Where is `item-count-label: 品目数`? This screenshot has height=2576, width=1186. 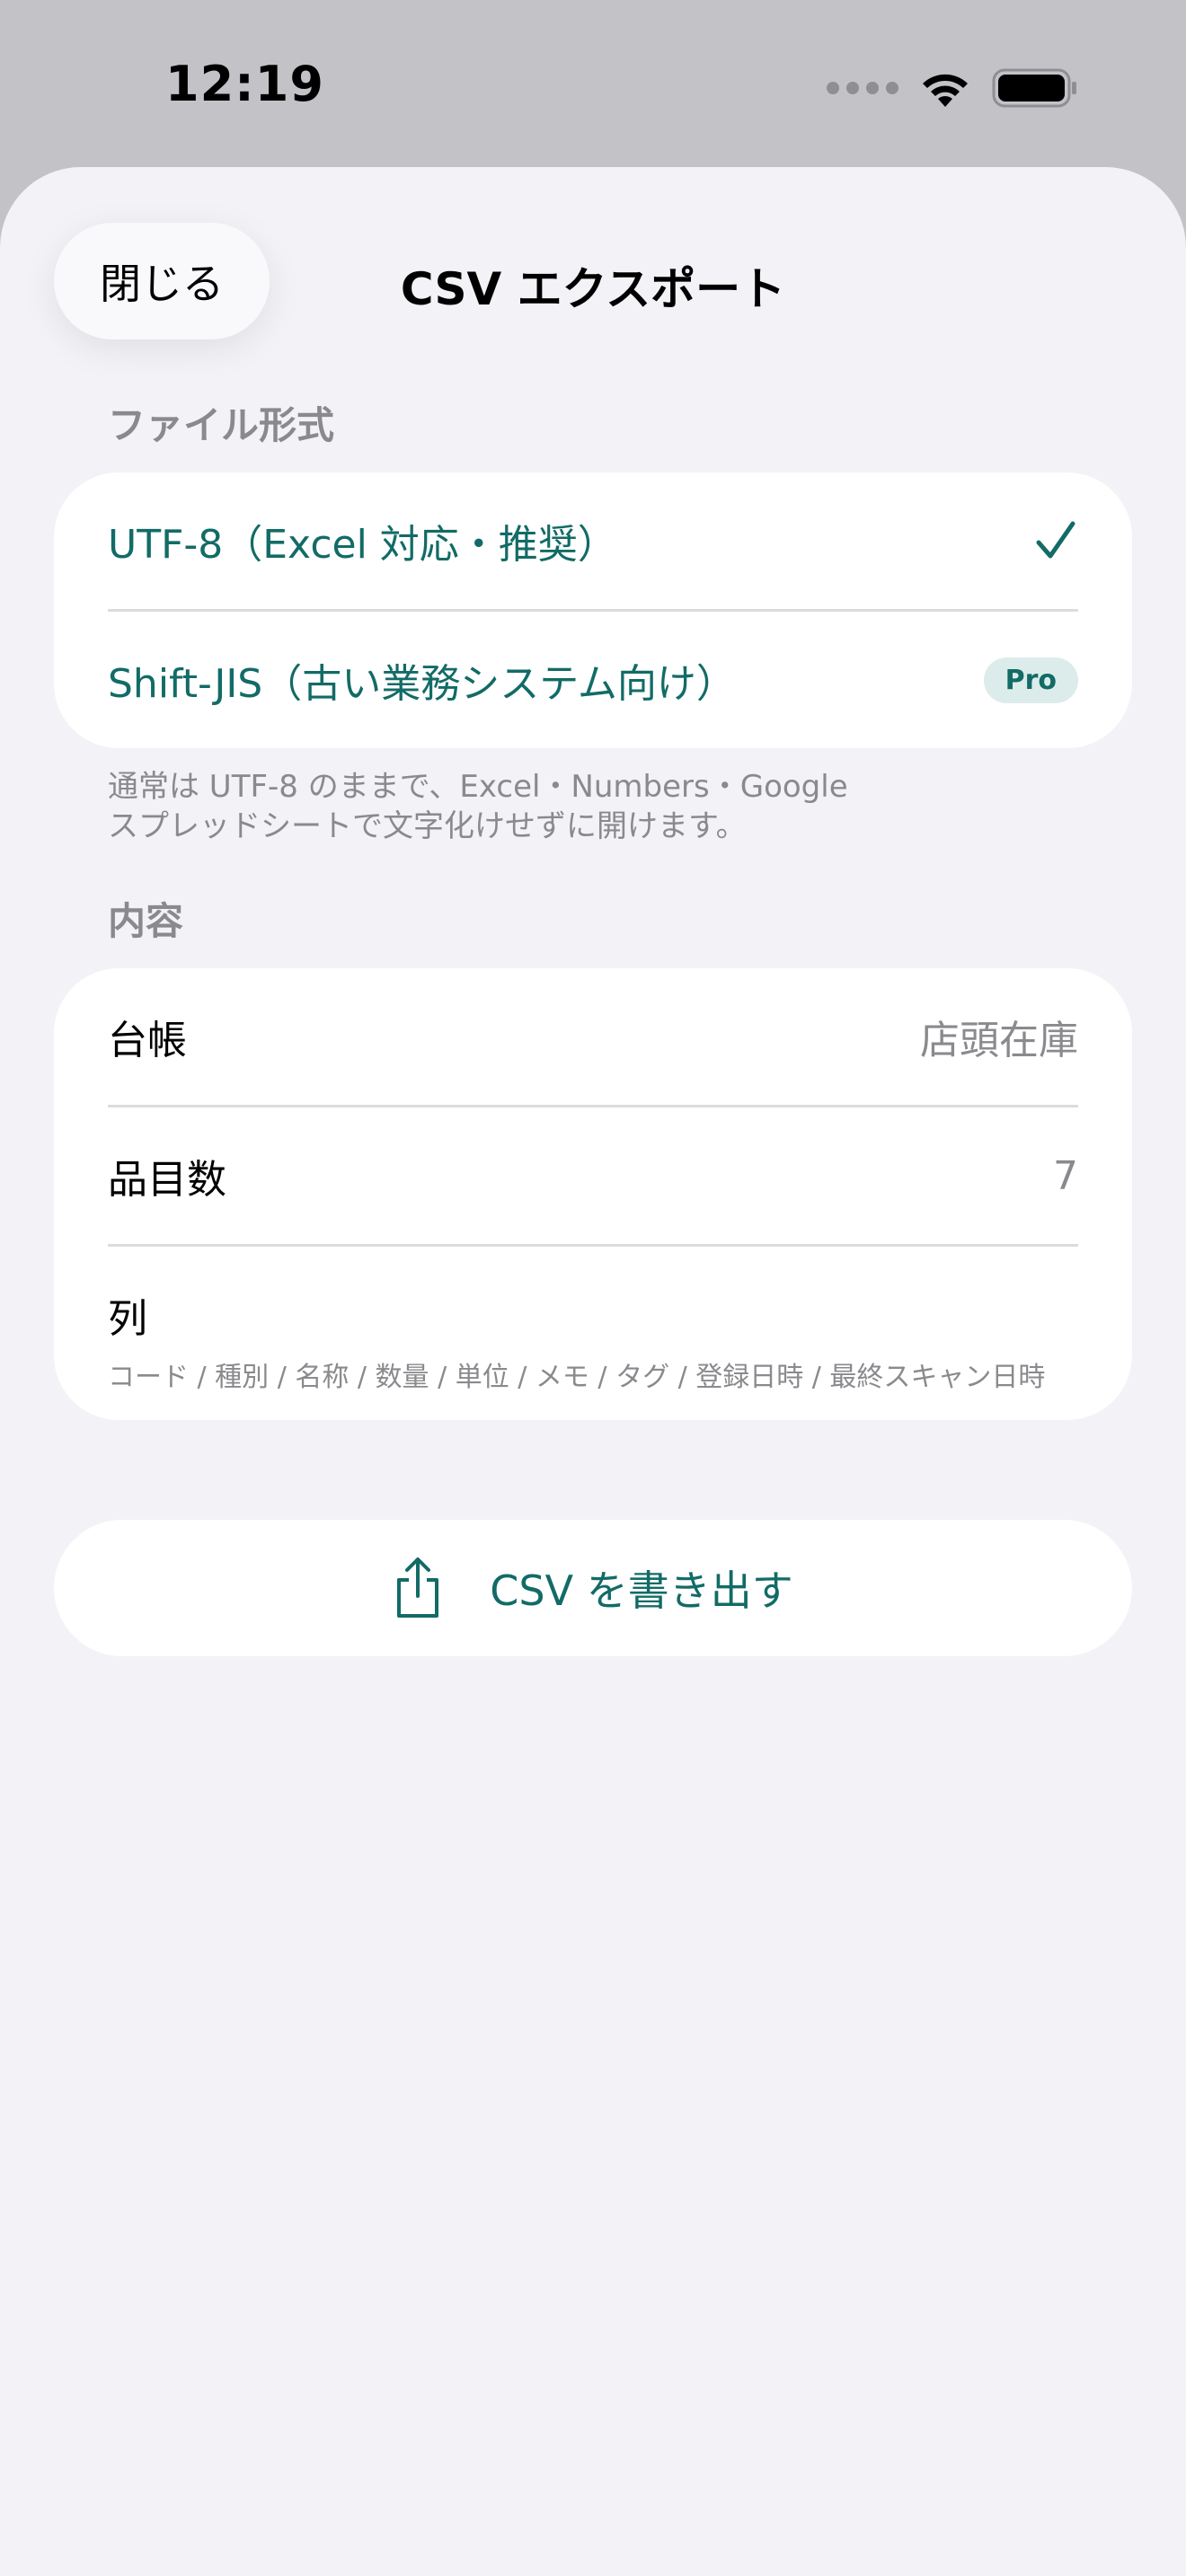 item-count-label: 品目数 is located at coordinates (167, 1180).